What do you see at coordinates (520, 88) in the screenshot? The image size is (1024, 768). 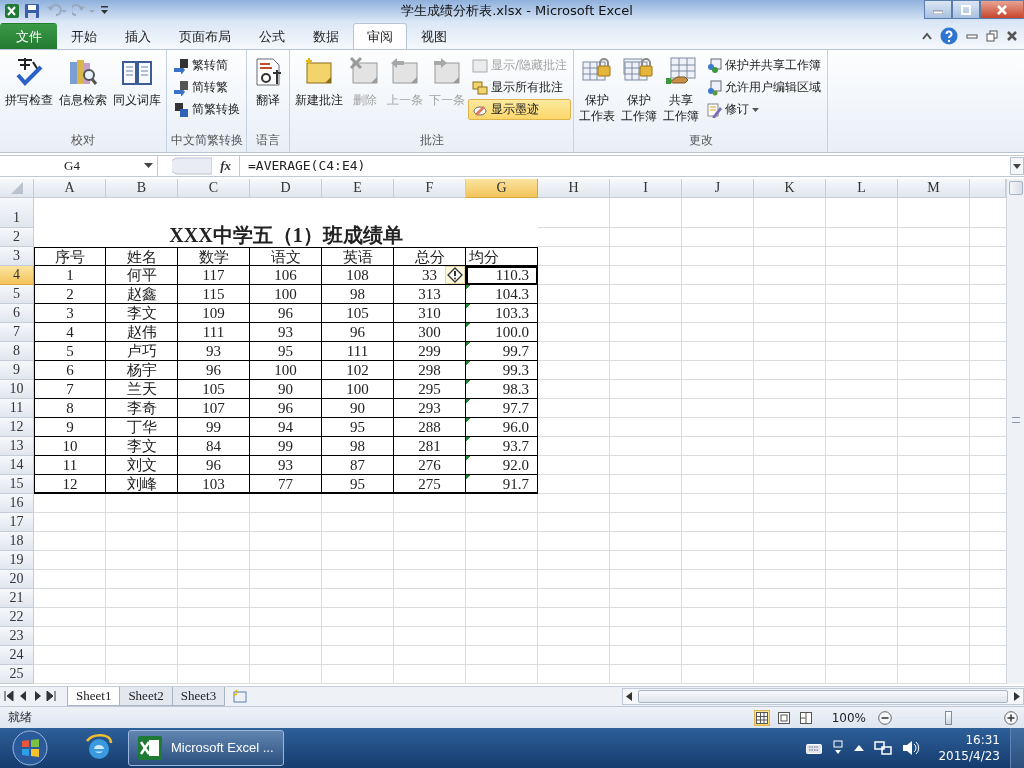 I see `ribbon-button: 显示所有批注` at bounding box center [520, 88].